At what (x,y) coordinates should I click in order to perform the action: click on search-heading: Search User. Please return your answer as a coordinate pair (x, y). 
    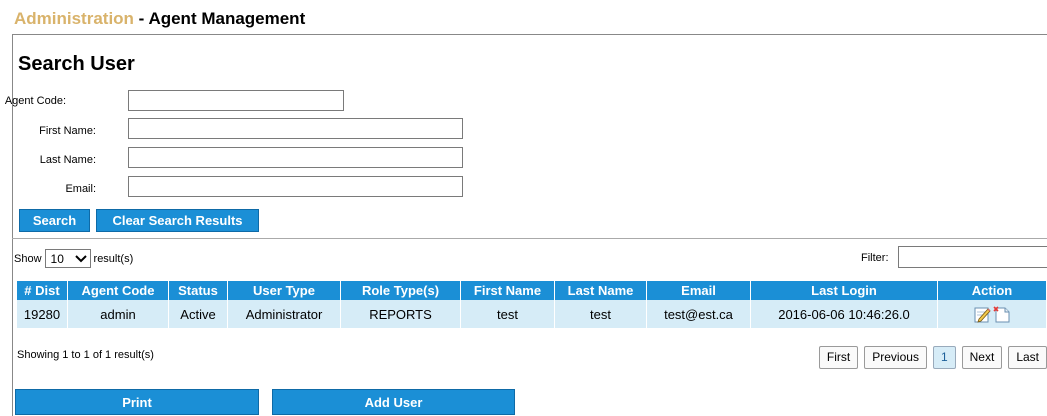
    Looking at the image, I should click on (76, 64).